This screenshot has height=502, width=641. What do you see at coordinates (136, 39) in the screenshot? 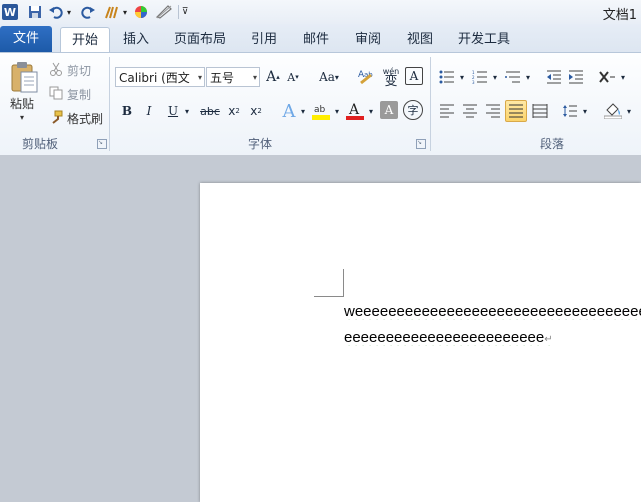
I see `tab-insert: 插入` at bounding box center [136, 39].